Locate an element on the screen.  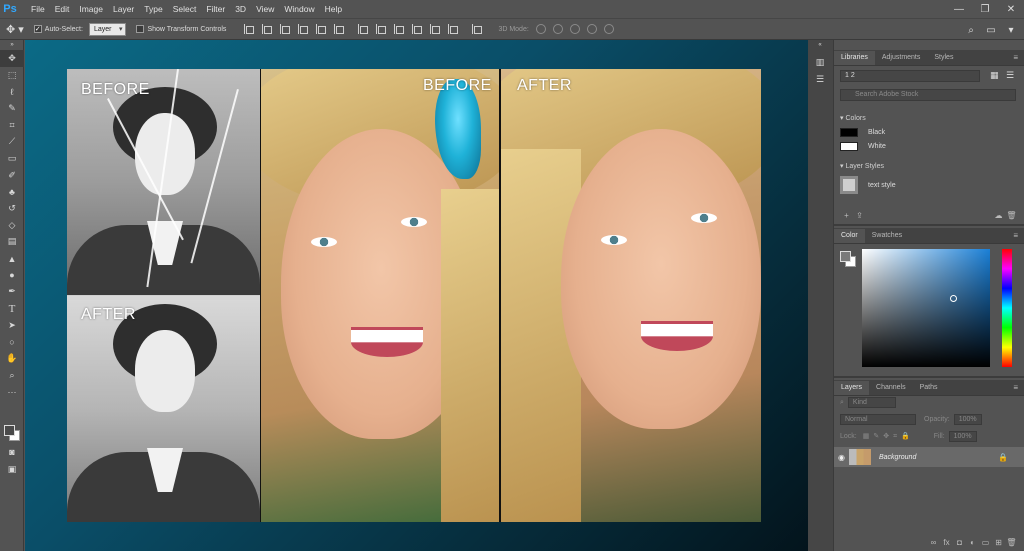
distribute-bottom-icon is located at coordinates (399, 29).